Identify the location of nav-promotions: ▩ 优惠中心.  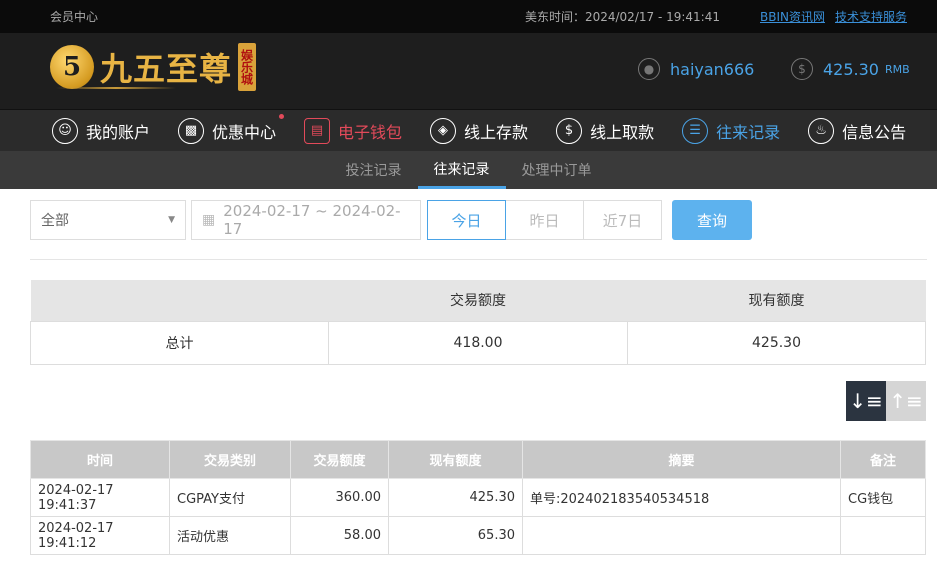
(231, 128).